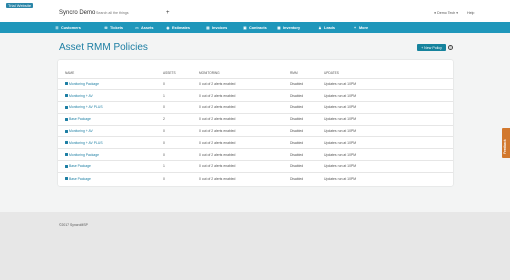 This screenshot has width=510, height=280. I want to click on nav-estimates: ◉ Estimates, so click(178, 27).